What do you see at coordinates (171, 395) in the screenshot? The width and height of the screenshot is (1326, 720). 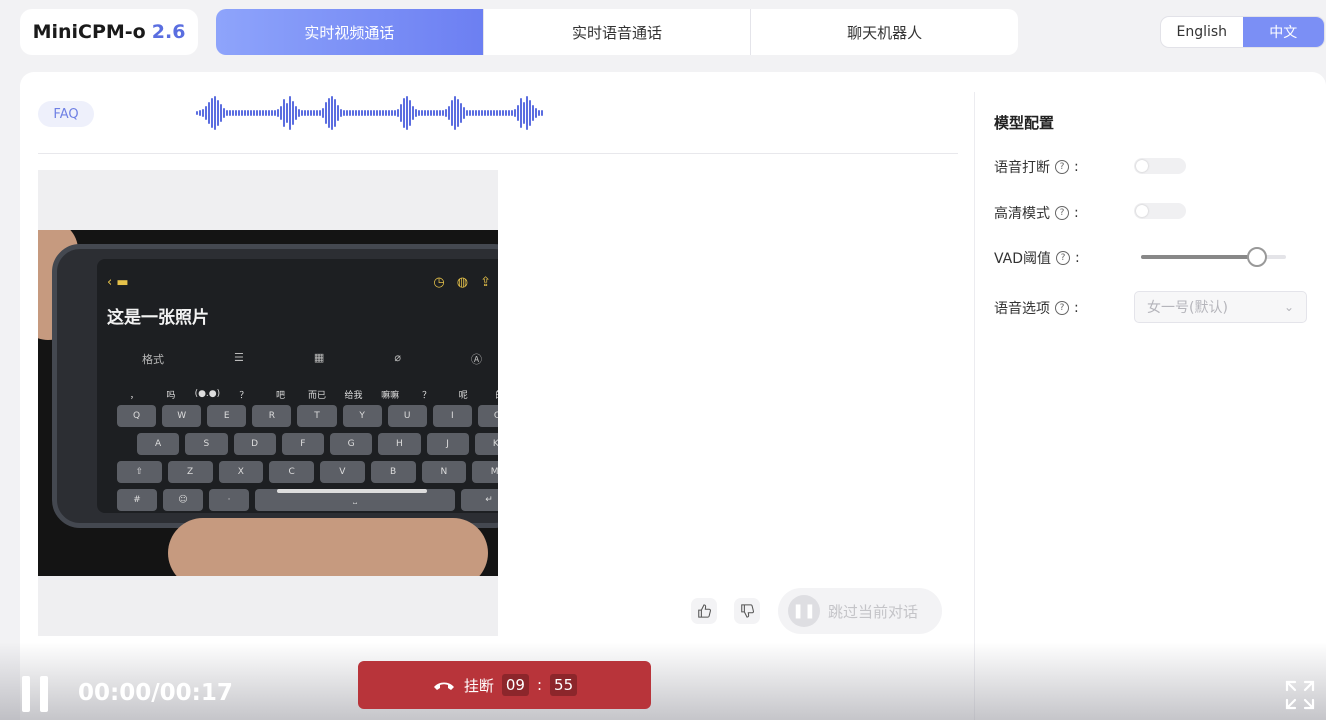 I see `suggestion-key: 吗` at bounding box center [171, 395].